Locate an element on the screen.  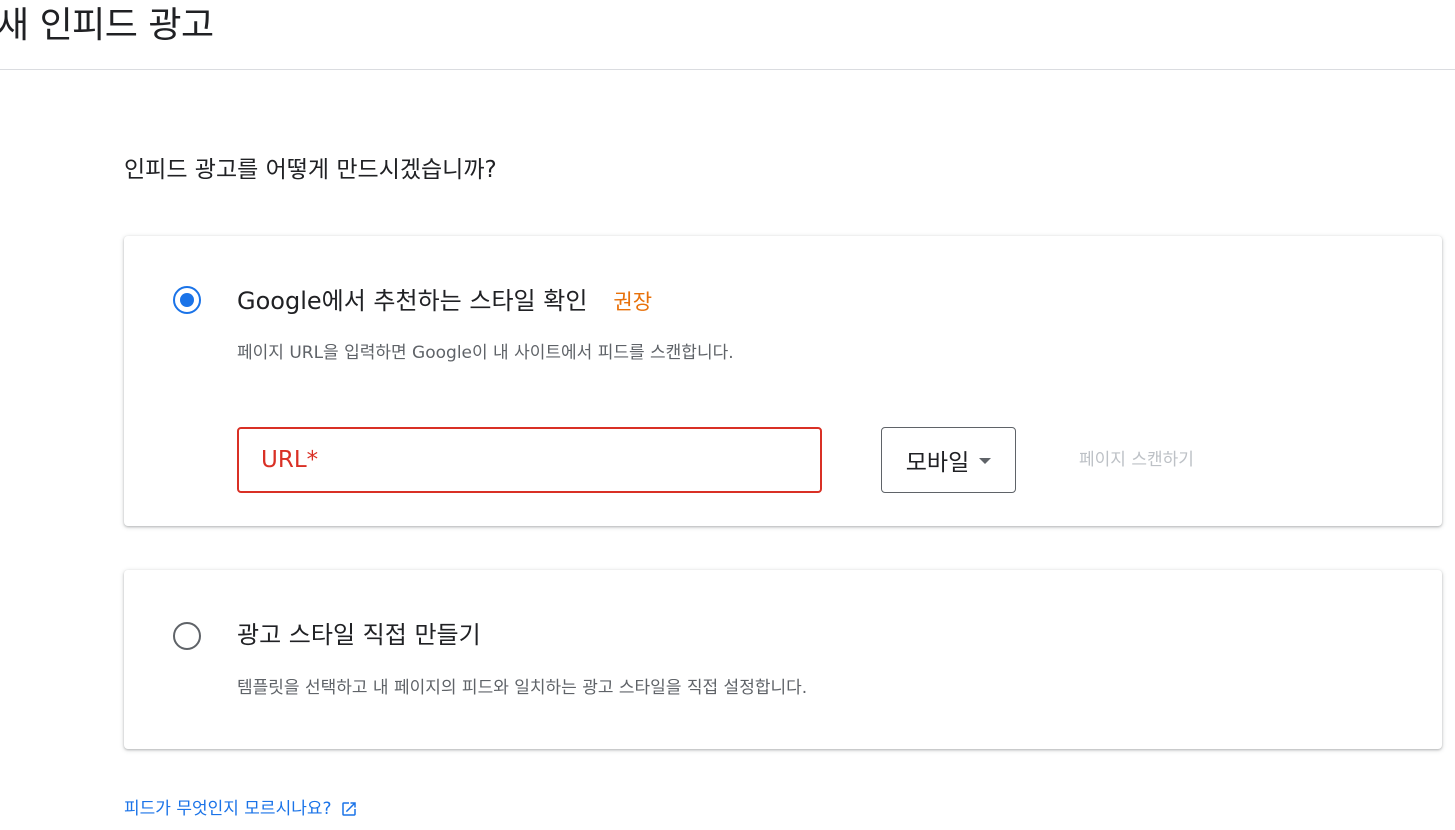
radio-recommended is located at coordinates (187, 300).